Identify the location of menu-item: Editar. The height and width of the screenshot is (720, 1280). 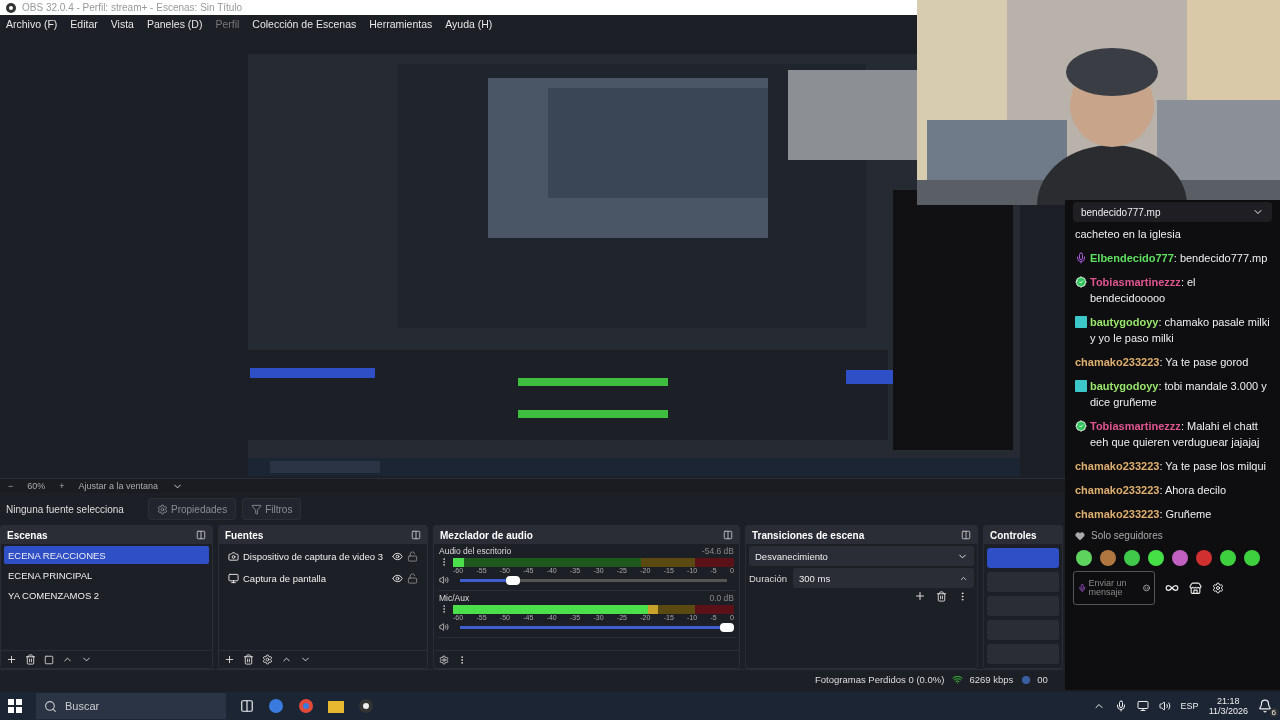
(84, 23).